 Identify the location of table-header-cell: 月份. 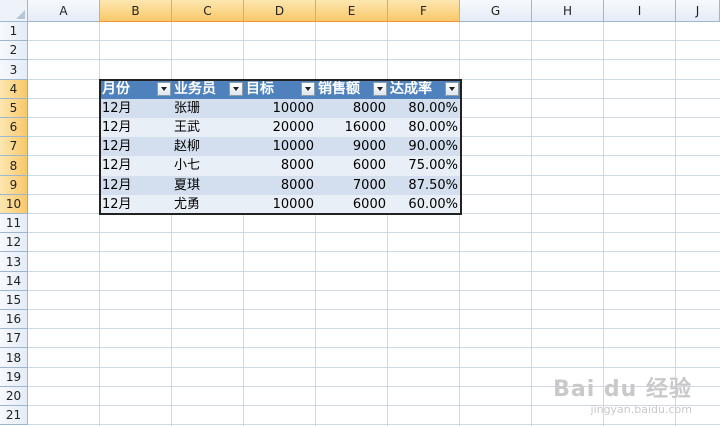
(136, 89).